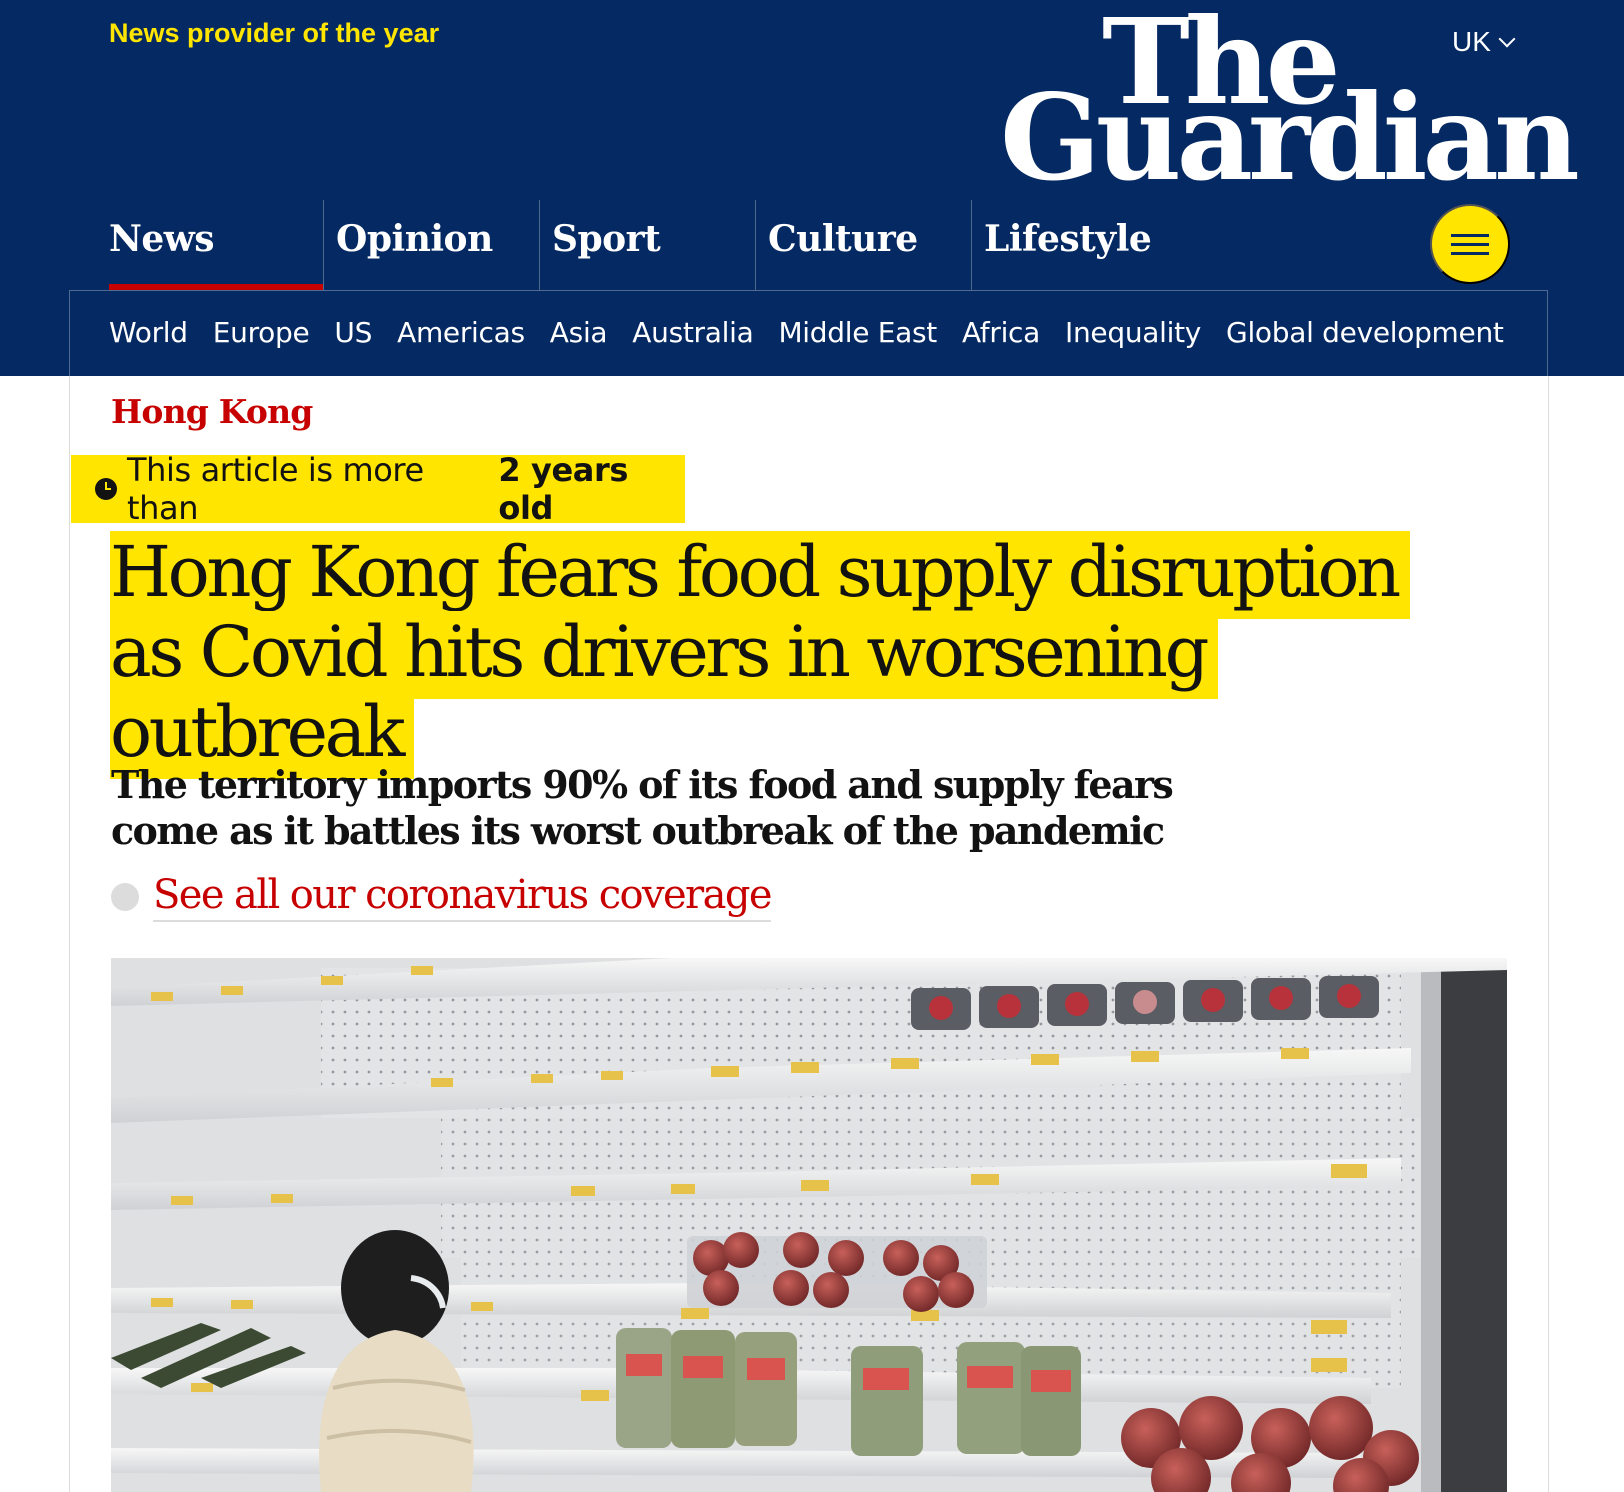 The image size is (1624, 1492). What do you see at coordinates (106, 489) in the screenshot?
I see `clock-icon` at bounding box center [106, 489].